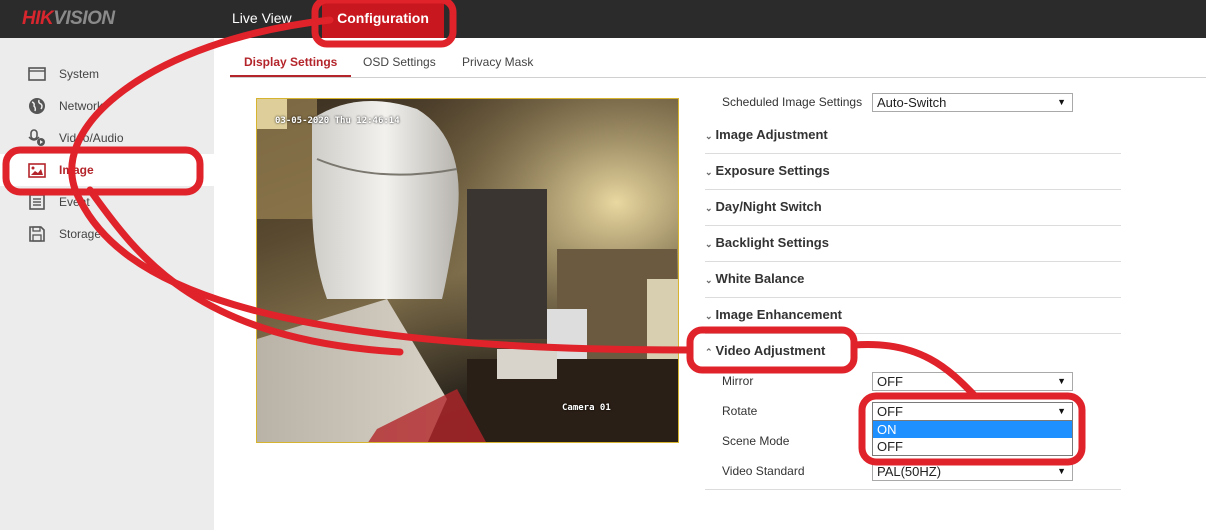  What do you see at coordinates (972, 411) in the screenshot?
I see `rotate-select: OFF ▼` at bounding box center [972, 411].